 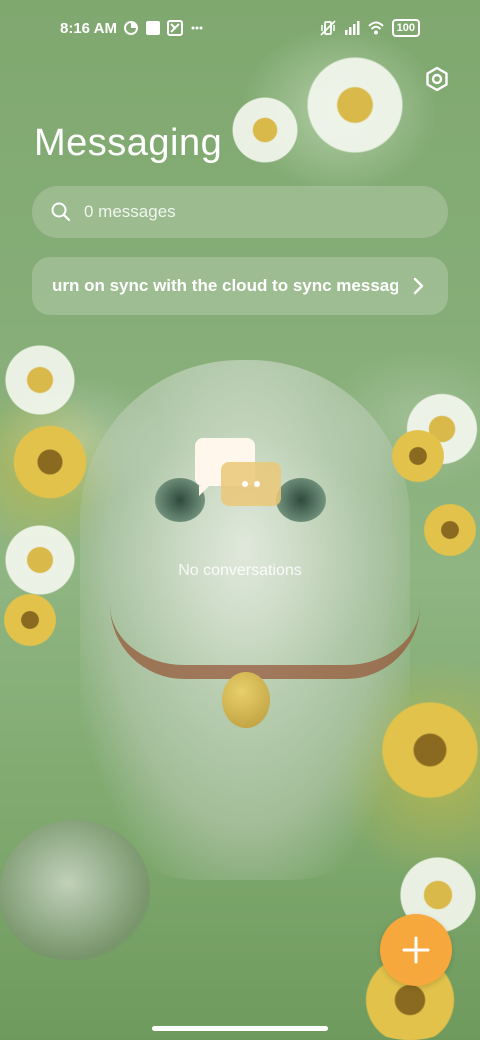 What do you see at coordinates (174, 28) in the screenshot?
I see `app-notification-icon` at bounding box center [174, 28].